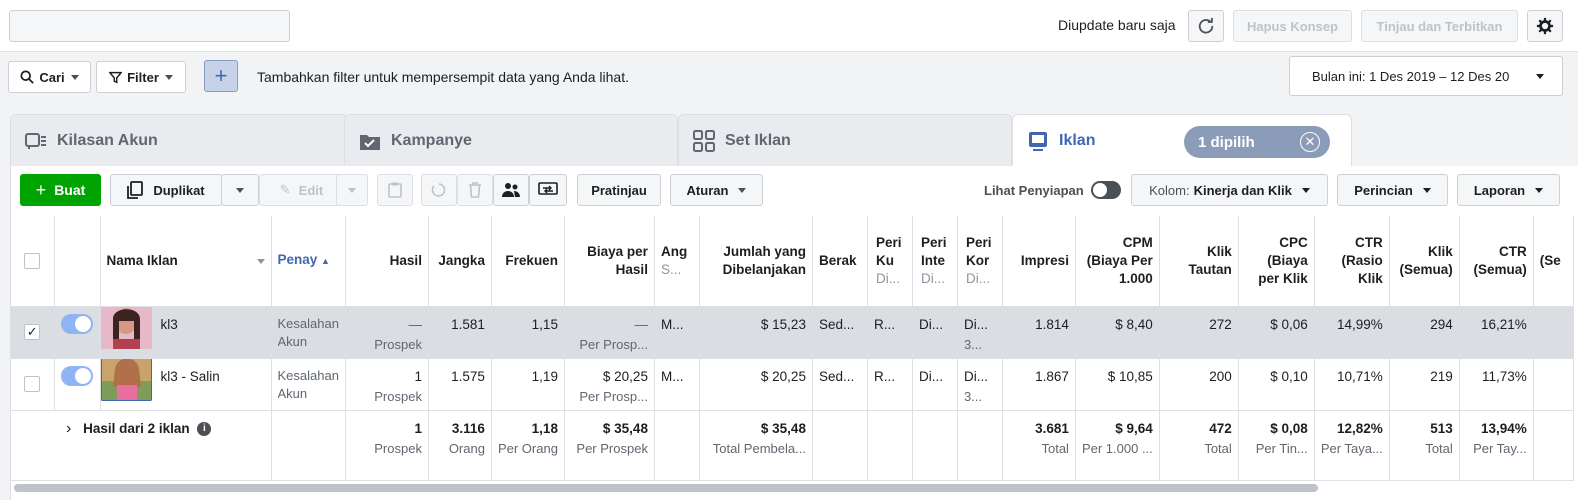 Image resolution: width=1578 pixels, height=500 pixels. I want to click on col-frequency: Frekuen, so click(528, 261).